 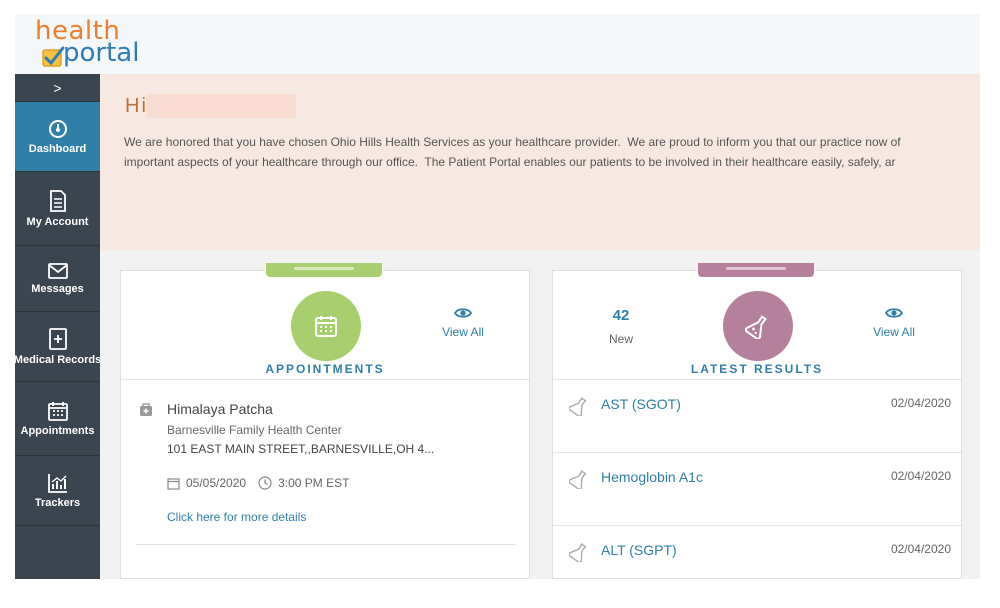 What do you see at coordinates (57, 128) in the screenshot?
I see `dashboard-icon` at bounding box center [57, 128].